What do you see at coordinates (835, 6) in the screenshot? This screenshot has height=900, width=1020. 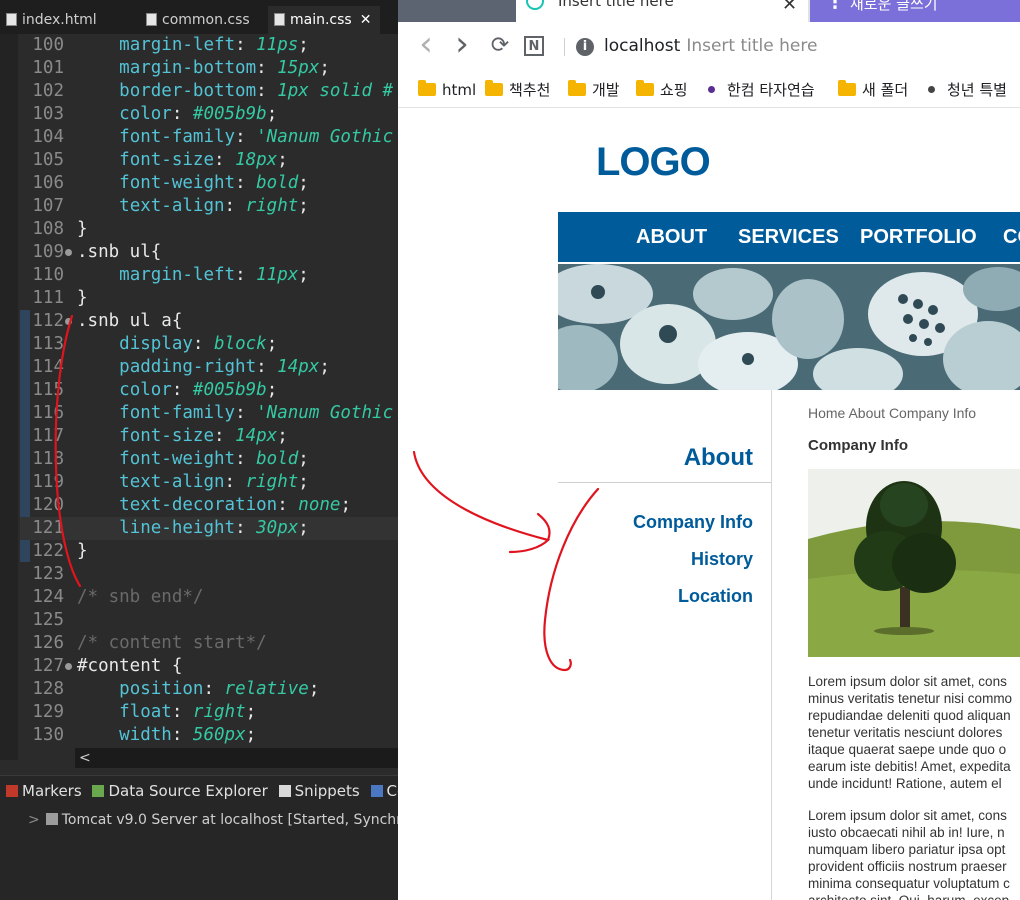 I see `menu-dots-icon: ⋮` at bounding box center [835, 6].